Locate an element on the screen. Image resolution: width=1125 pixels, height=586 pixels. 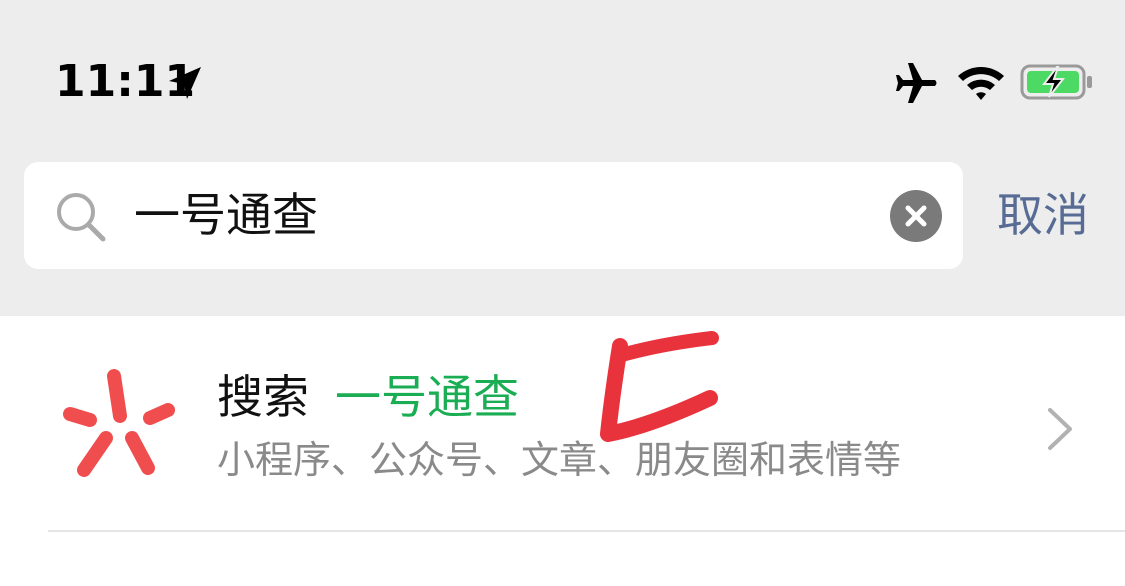
battery-charging-icon is located at coordinates (1056, 82).